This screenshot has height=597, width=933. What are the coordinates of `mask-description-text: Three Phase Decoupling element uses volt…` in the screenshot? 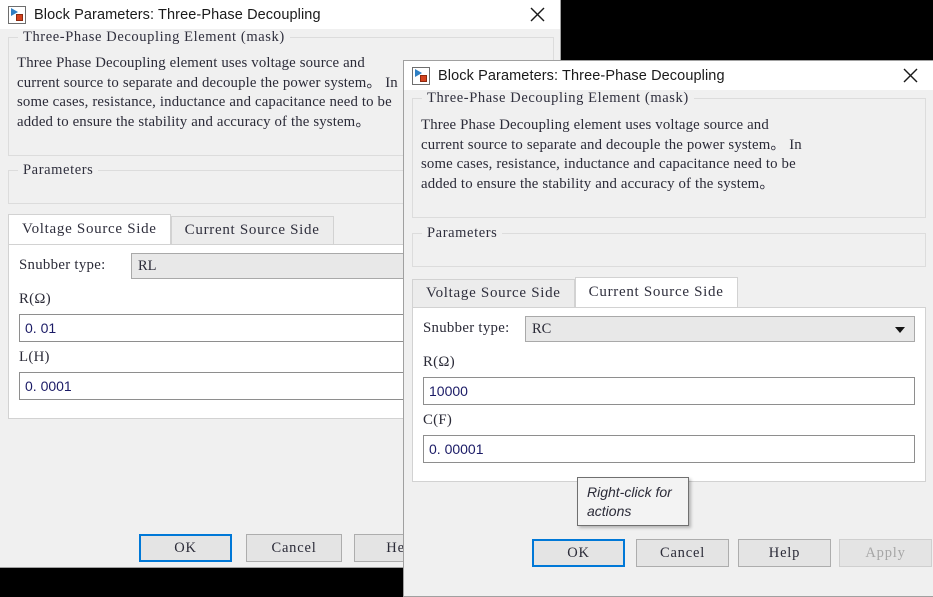 It's located at (611, 154).